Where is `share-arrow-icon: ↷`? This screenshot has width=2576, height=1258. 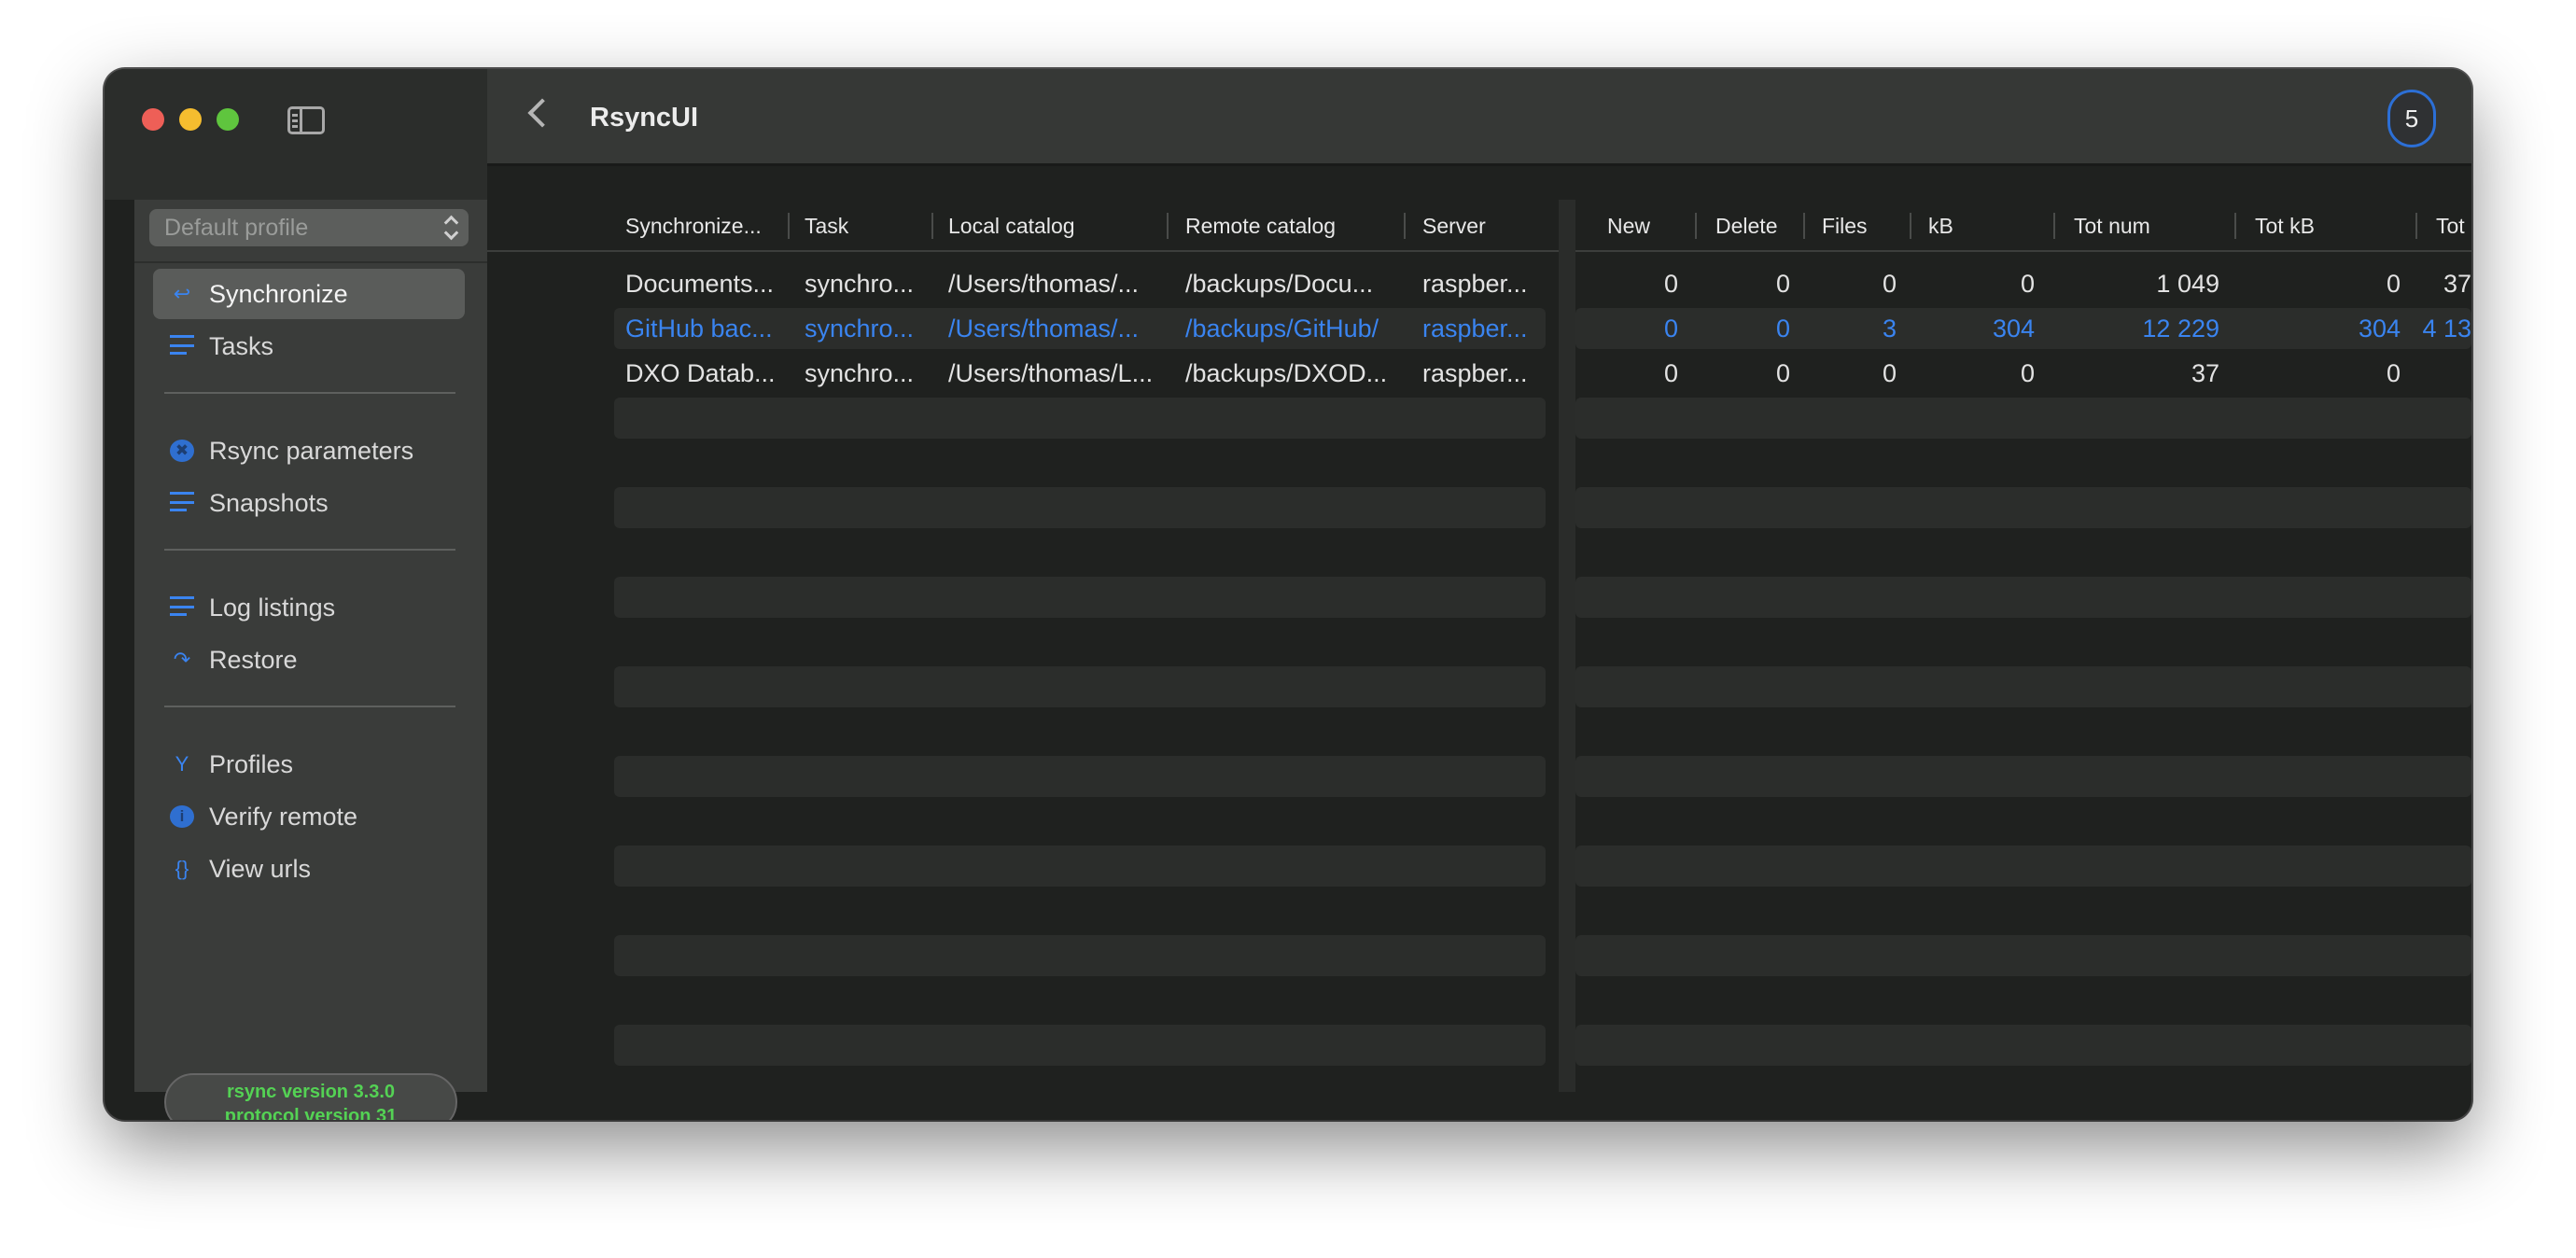
share-arrow-icon: ↷ is located at coordinates (182, 659).